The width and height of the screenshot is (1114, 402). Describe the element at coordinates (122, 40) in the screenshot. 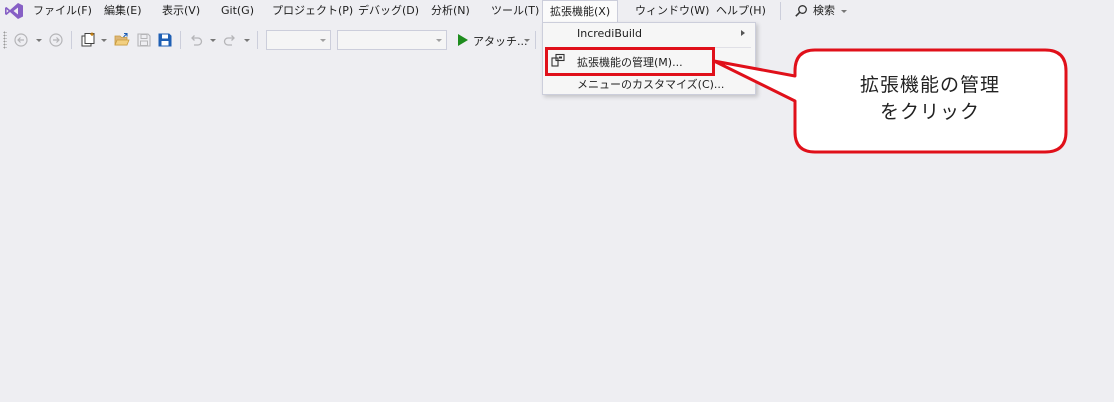

I see `open-folder-icon` at that location.